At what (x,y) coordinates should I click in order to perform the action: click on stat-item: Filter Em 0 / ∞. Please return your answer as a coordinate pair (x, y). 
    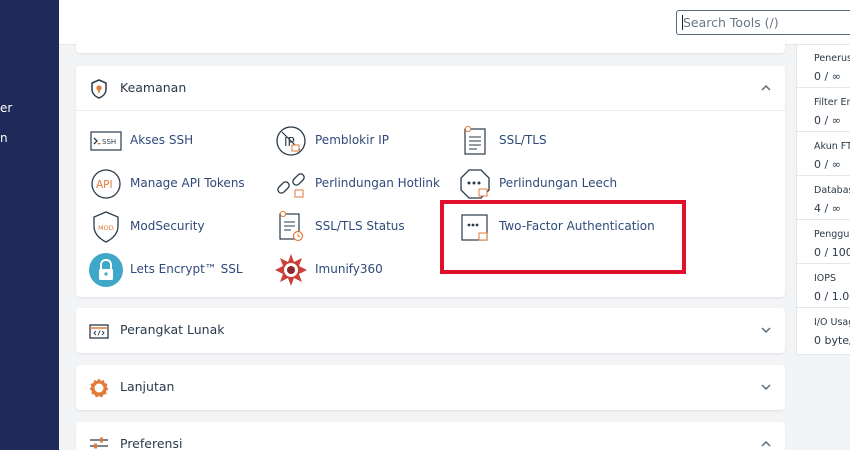
    Looking at the image, I should click on (823, 110).